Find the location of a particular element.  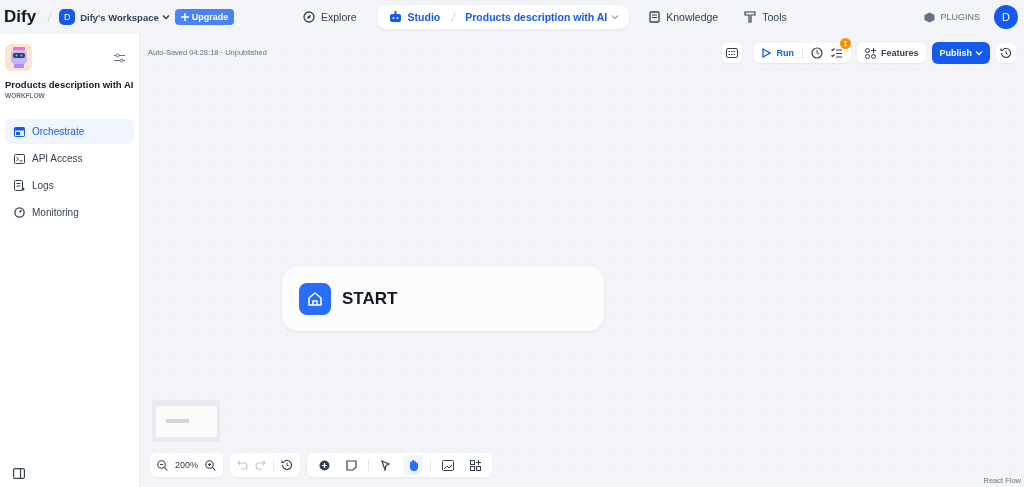

settings-sliders-icon is located at coordinates (119, 57).